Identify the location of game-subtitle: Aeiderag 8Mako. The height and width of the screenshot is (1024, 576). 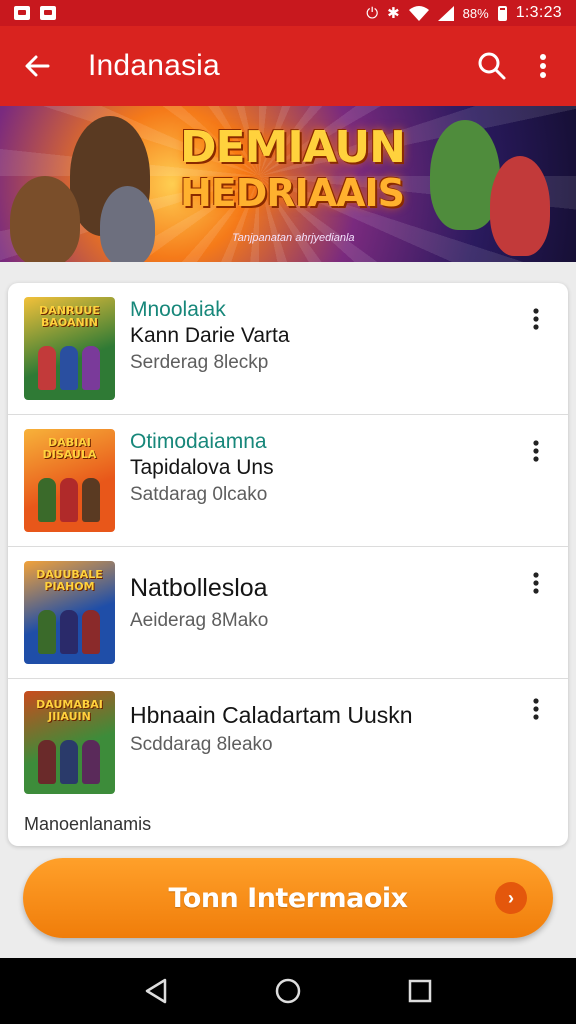
(199, 620).